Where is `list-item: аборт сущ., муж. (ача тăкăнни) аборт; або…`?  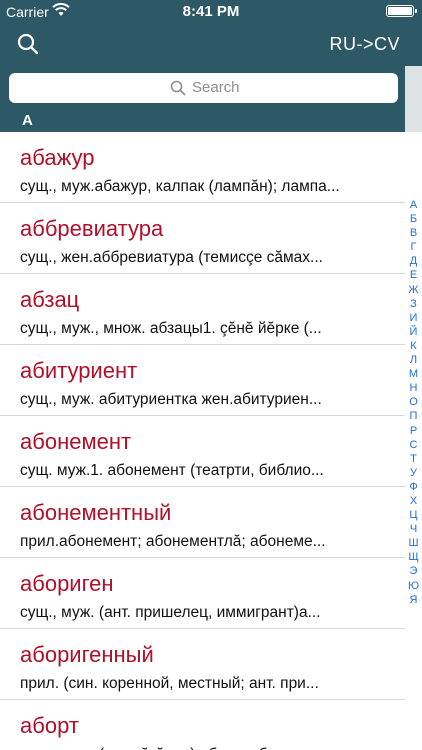
list-item: аборт сущ., муж. (ача тăкăнни) аборт; або… is located at coordinates (202, 725).